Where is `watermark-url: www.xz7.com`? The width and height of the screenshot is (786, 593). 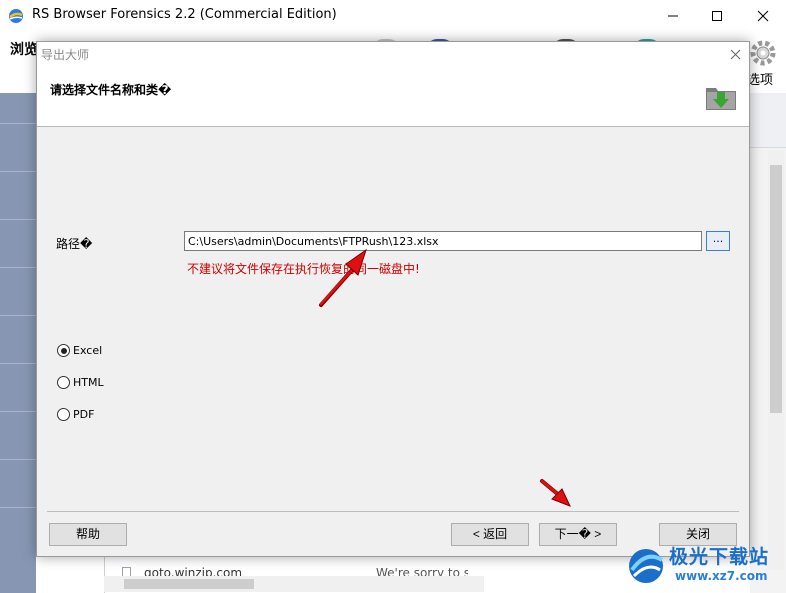 watermark-url: www.xz7.com is located at coordinates (721, 576).